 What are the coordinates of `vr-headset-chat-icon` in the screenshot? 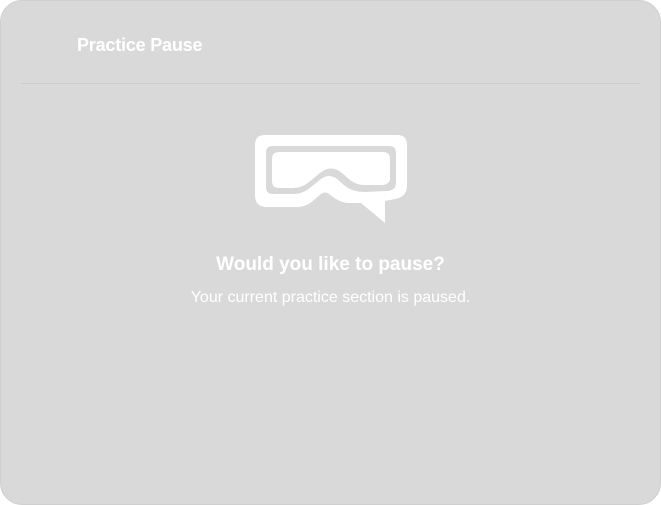 It's located at (331, 179).